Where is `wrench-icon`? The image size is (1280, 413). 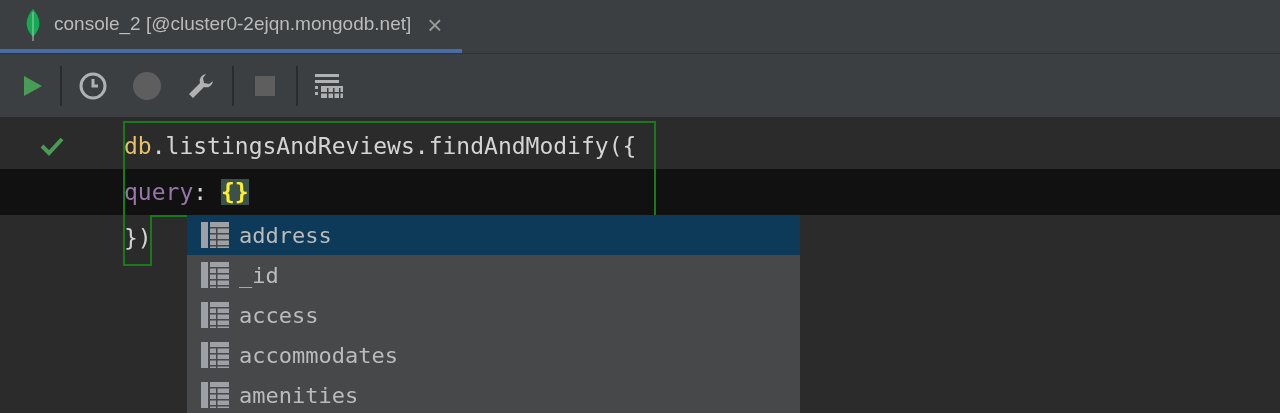
wrench-icon is located at coordinates (201, 85).